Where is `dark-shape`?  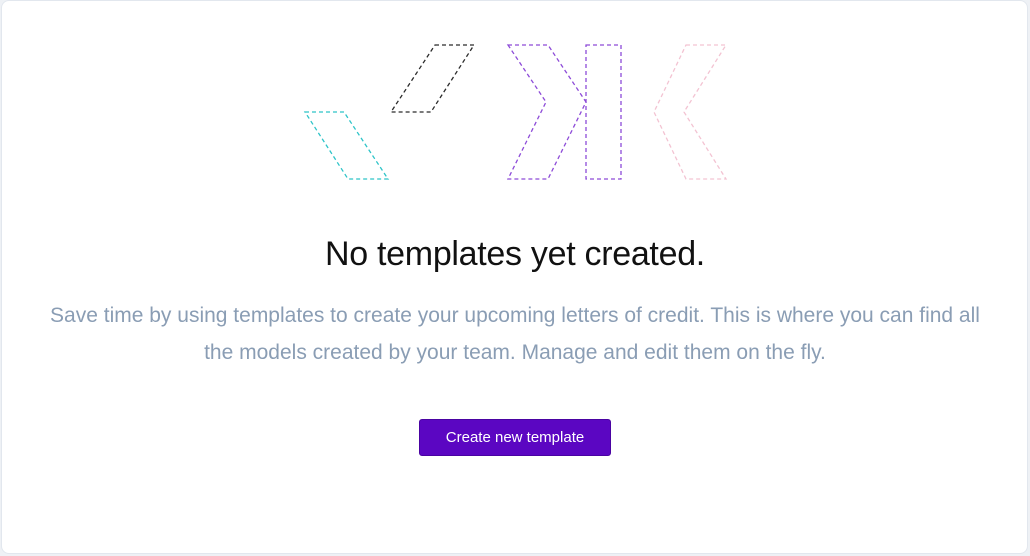 dark-shape is located at coordinates (432, 78).